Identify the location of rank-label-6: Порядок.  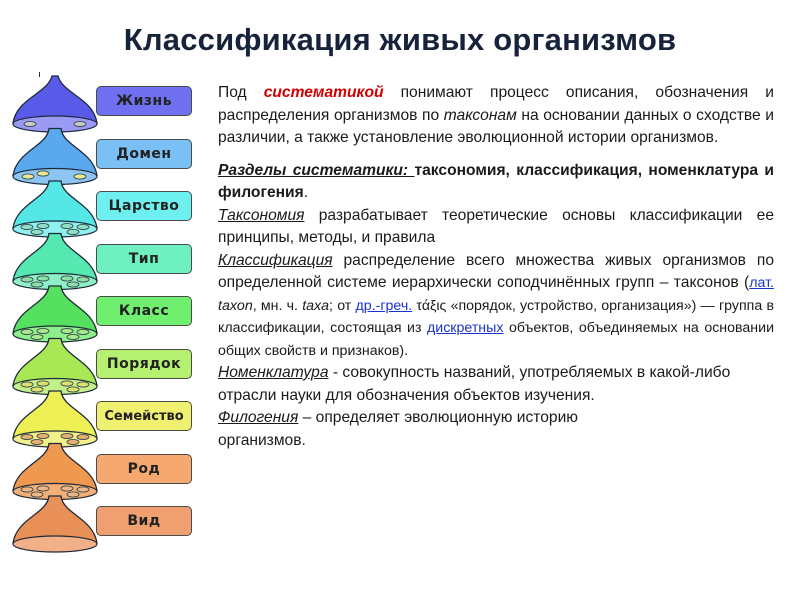
(144, 363).